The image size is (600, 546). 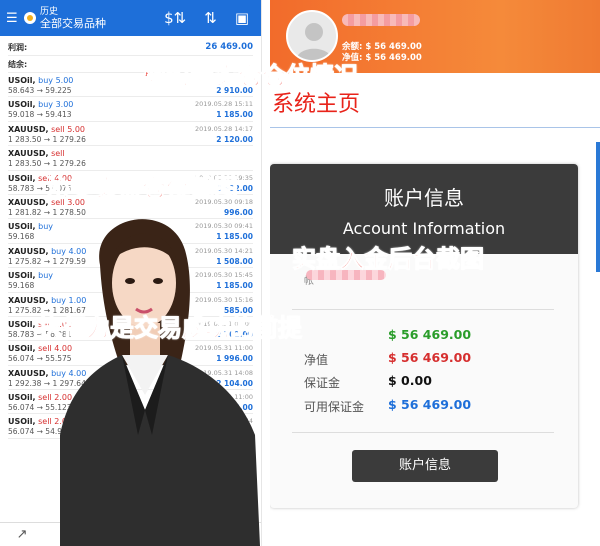 What do you see at coordinates (334, 407) in the screenshot?
I see `free-margin-row-label: 可用保证金` at bounding box center [334, 407].